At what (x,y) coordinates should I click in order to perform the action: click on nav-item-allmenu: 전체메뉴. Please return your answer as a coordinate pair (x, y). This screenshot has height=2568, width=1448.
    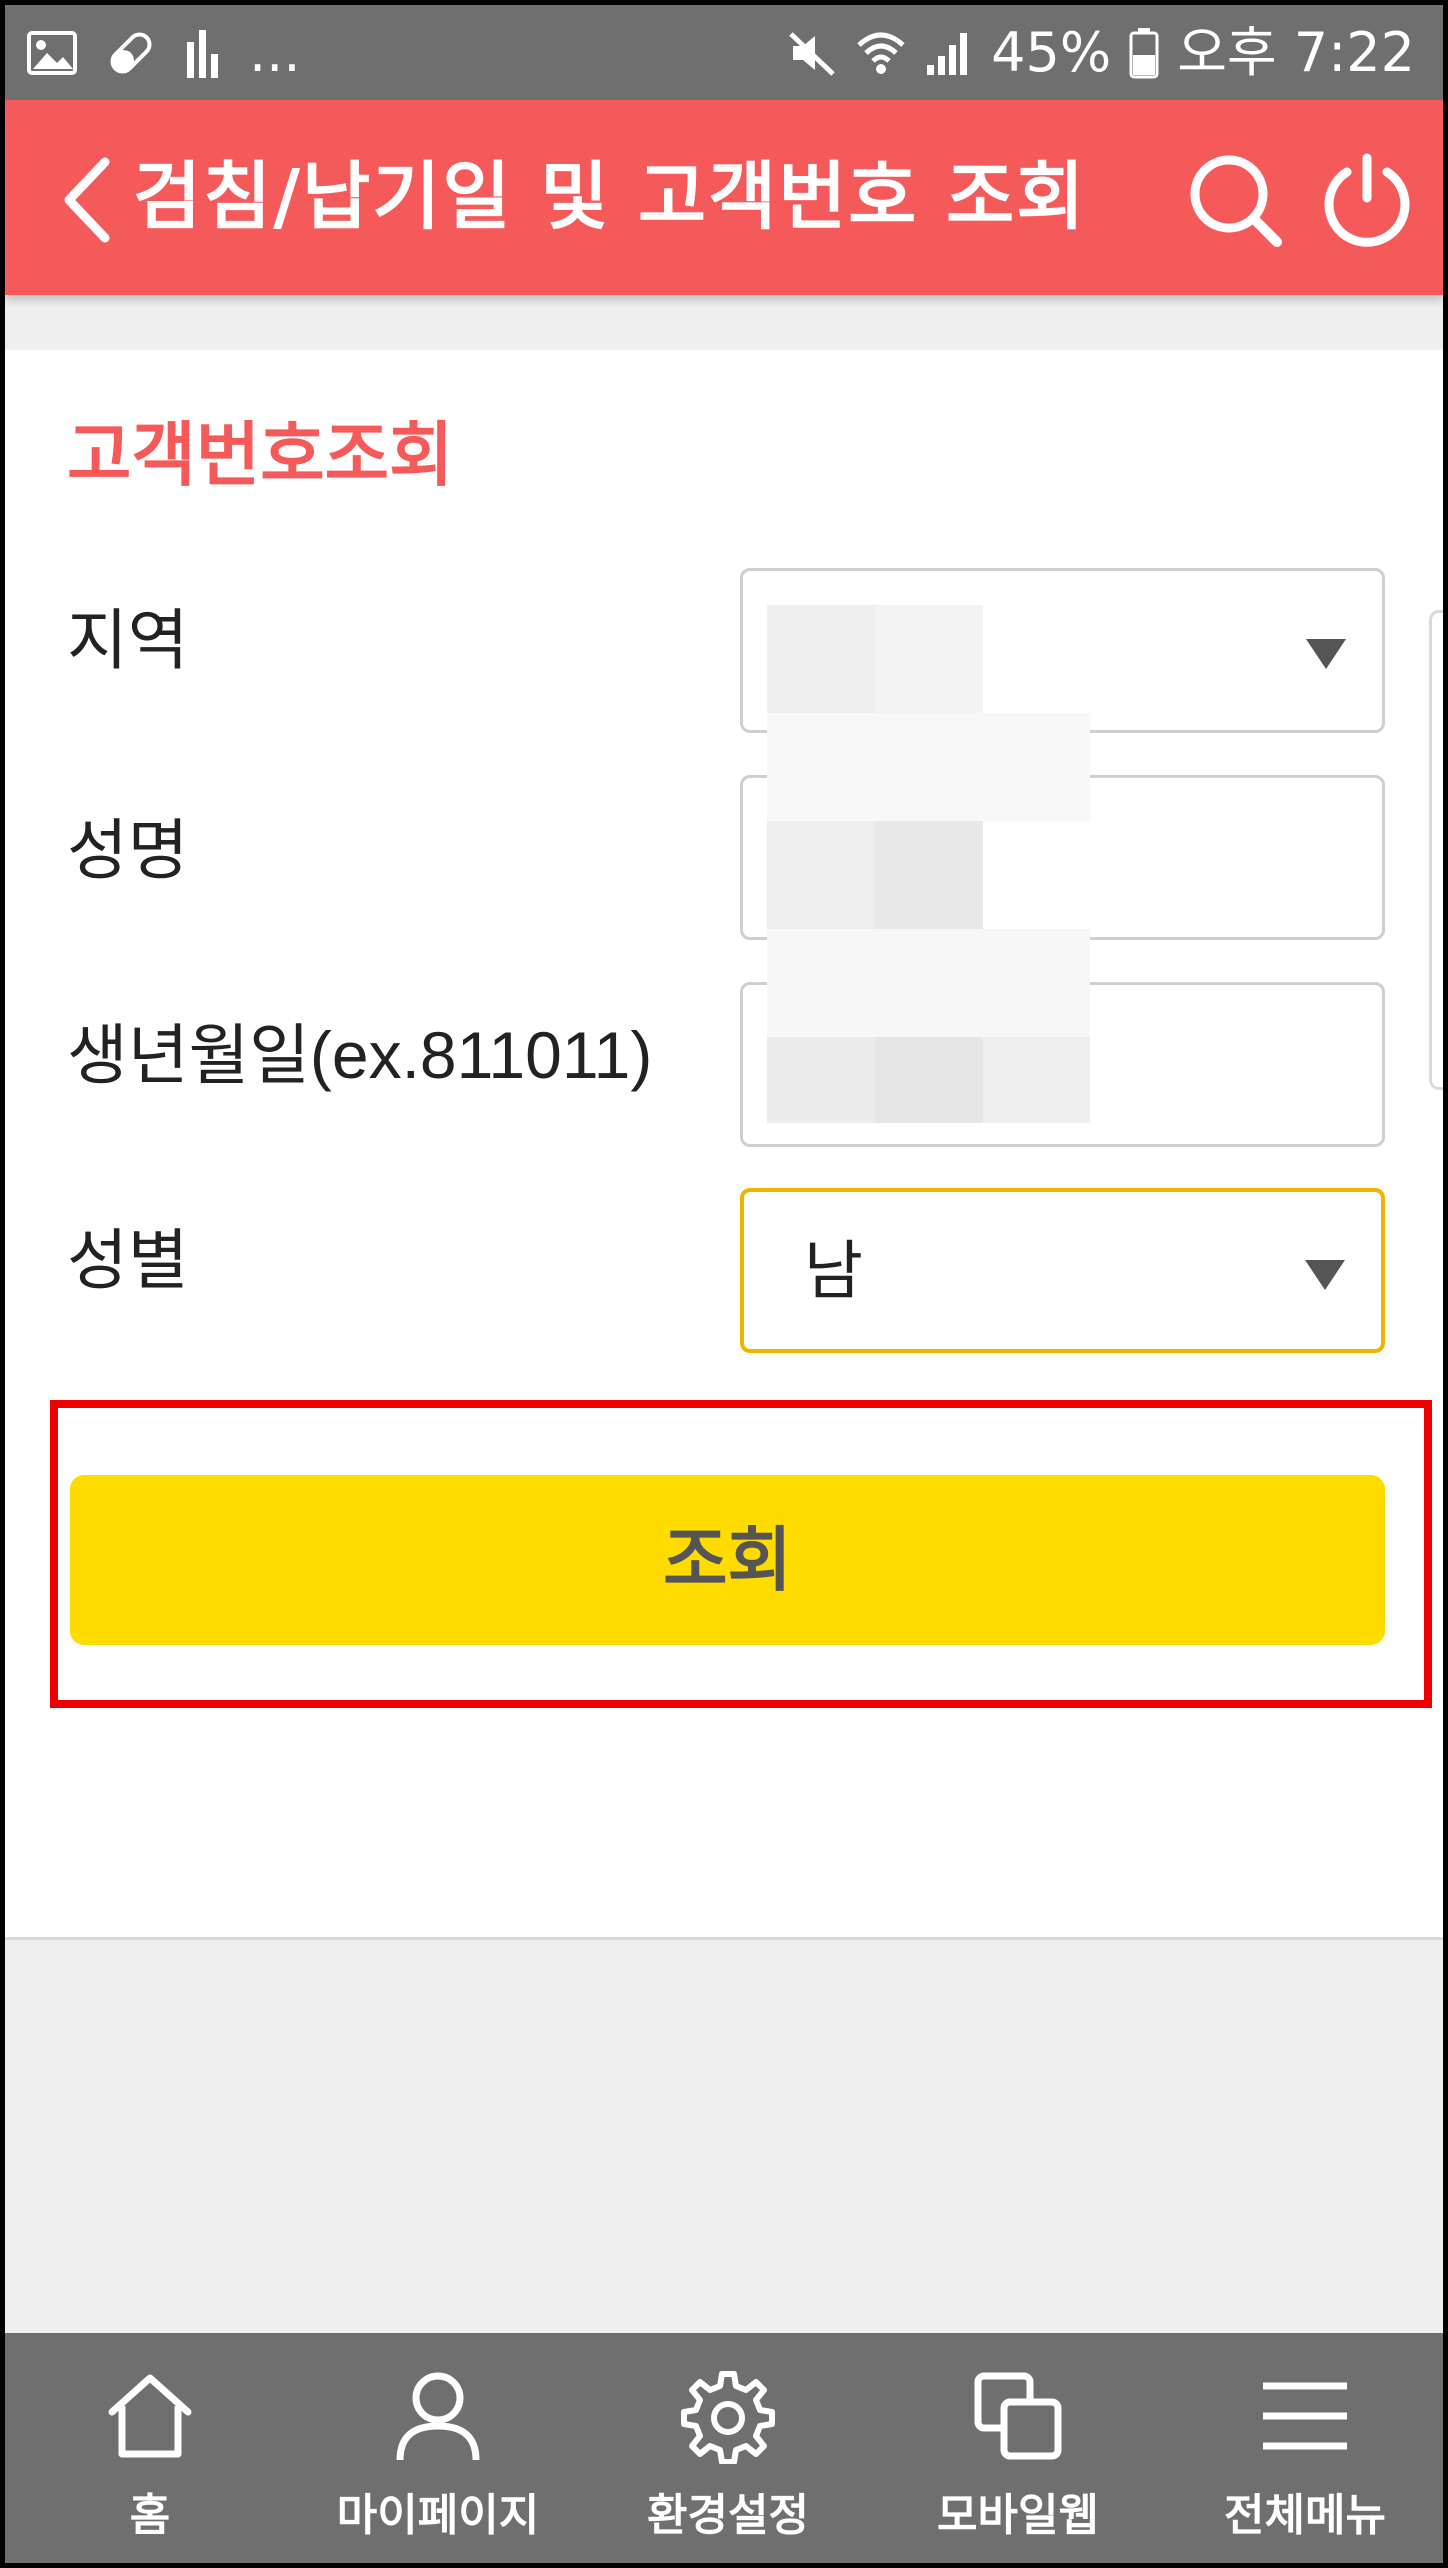
    Looking at the image, I should click on (1305, 2448).